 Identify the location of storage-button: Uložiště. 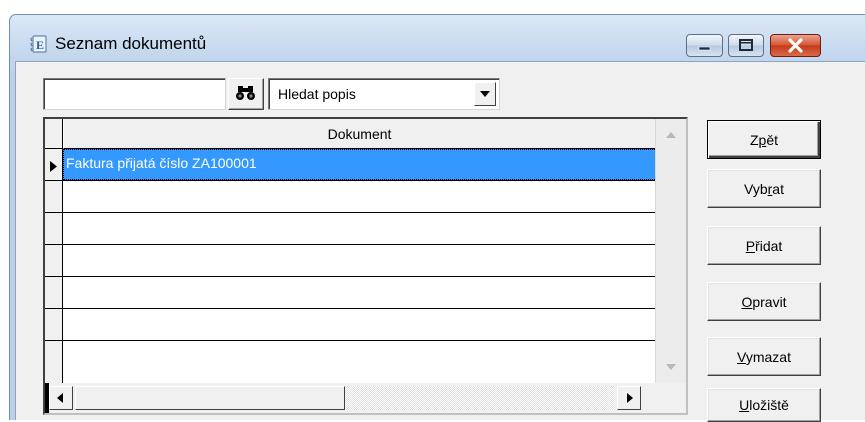
(764, 405).